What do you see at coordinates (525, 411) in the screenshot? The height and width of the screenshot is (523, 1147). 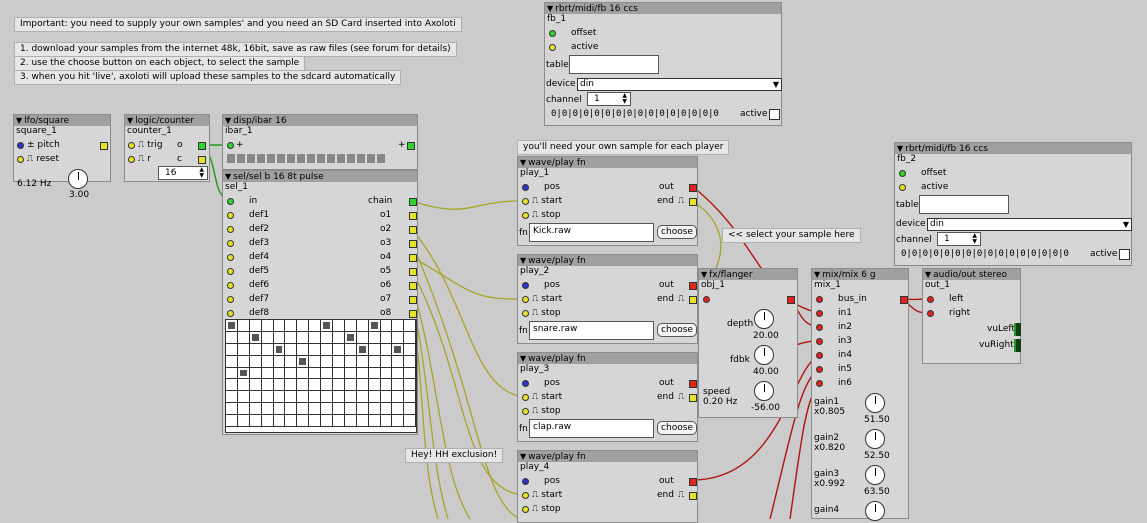 I see `inlet-stop` at bounding box center [525, 411].